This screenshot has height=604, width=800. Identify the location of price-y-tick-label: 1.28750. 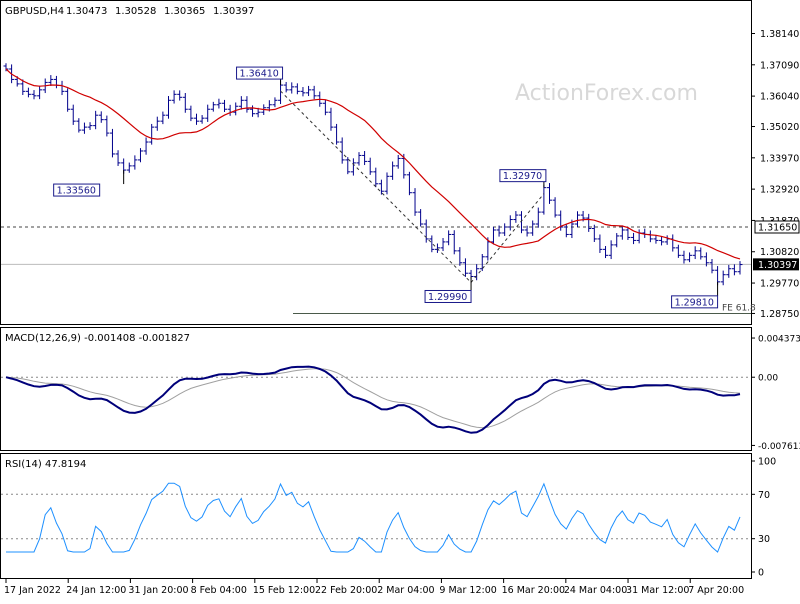
(779, 314).